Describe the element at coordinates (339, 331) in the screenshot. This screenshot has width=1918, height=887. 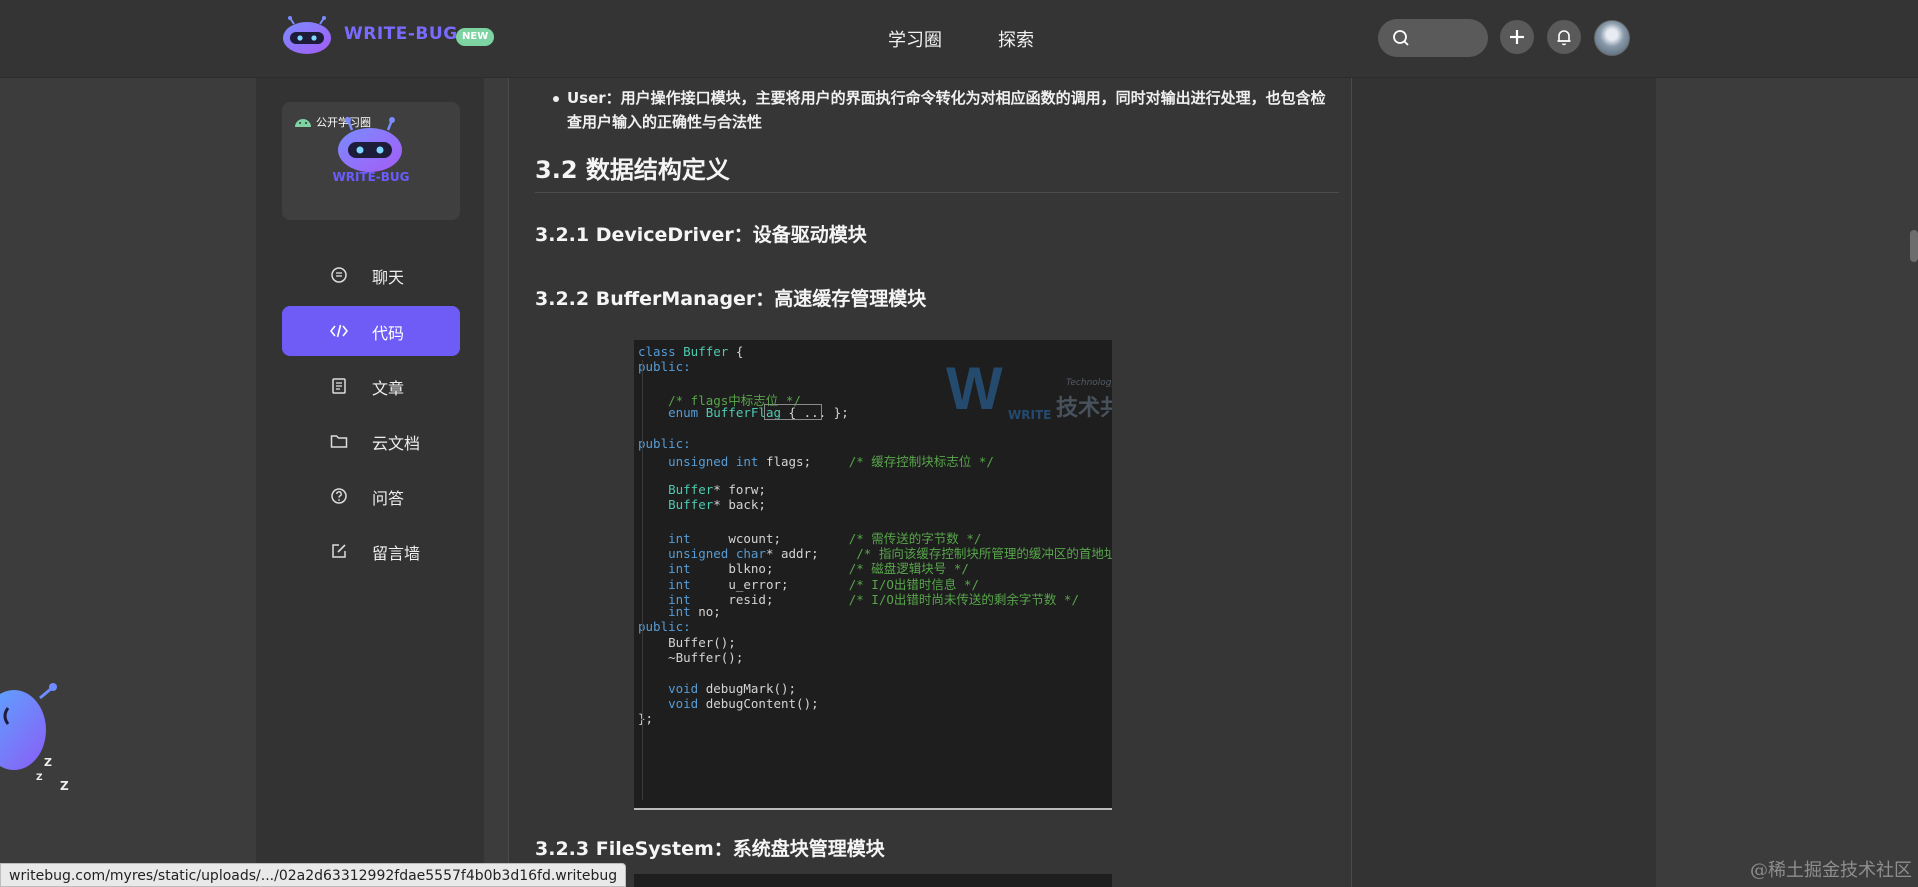
I see `code-icon` at that location.